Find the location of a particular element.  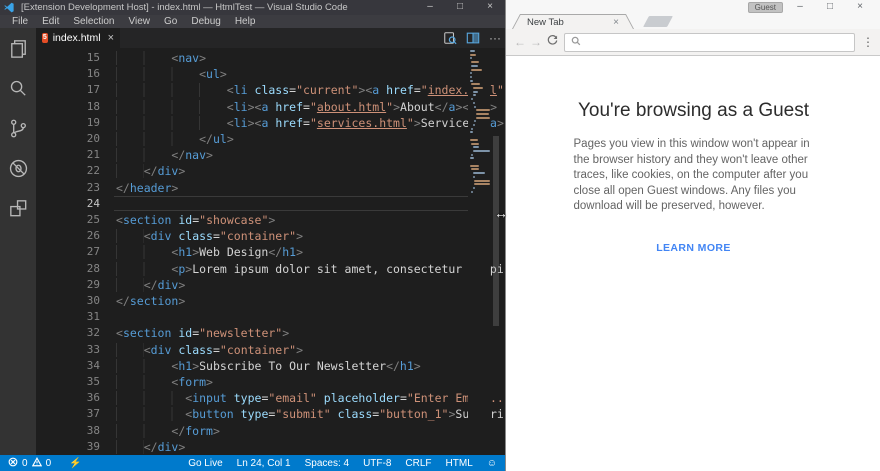

code-line-33: 33 <div class="container"> is located at coordinates (270, 350).